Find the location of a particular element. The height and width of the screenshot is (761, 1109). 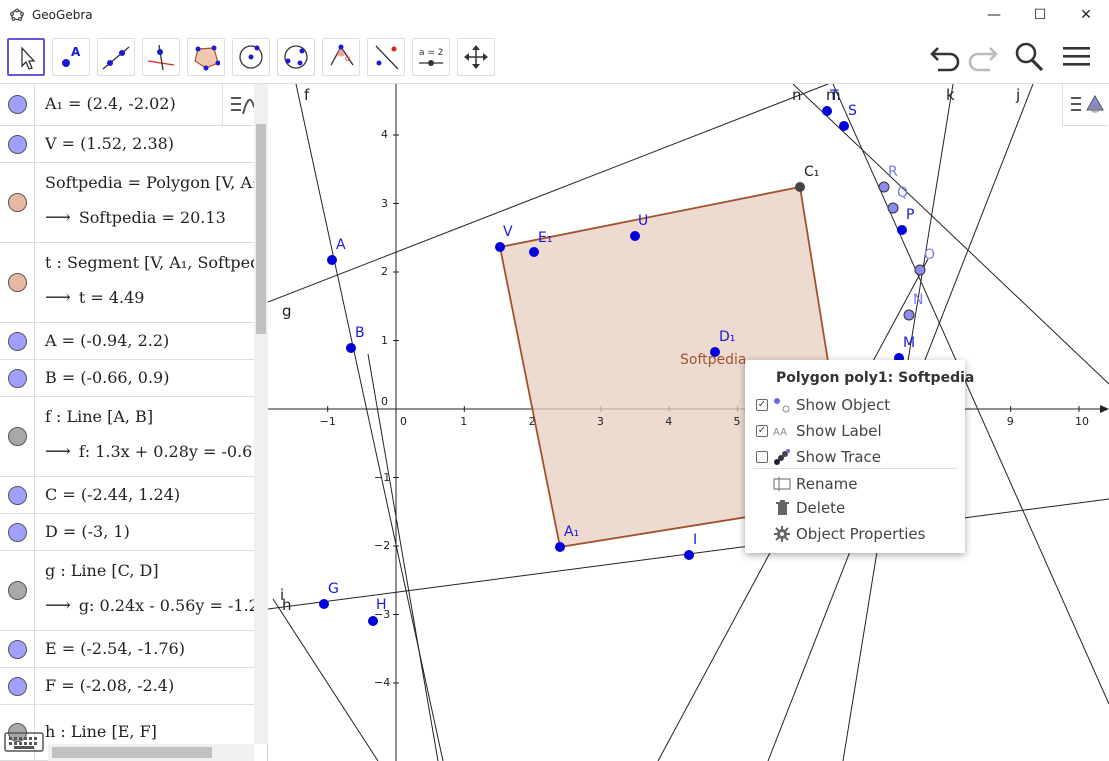

delete-item: Delete is located at coordinates (855, 508).